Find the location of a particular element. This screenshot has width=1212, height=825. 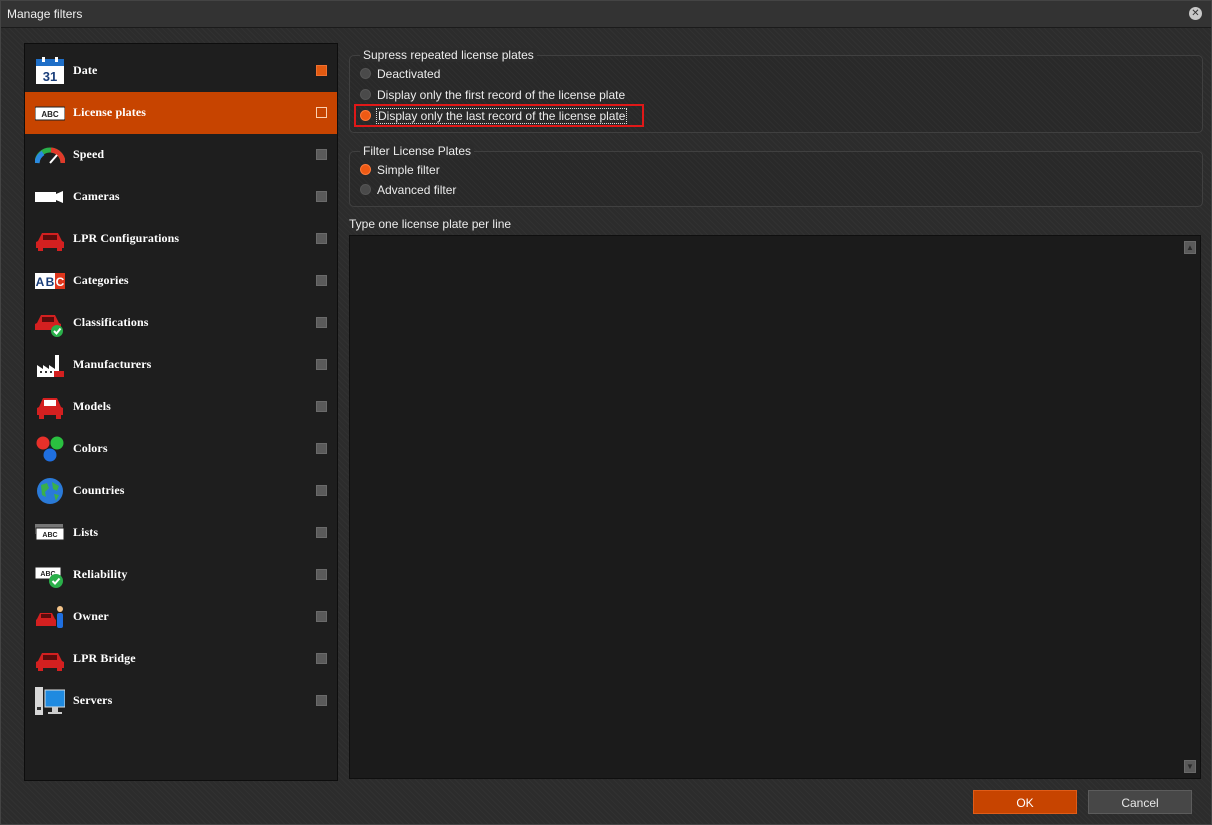

factory-icon is located at coordinates (50, 366).